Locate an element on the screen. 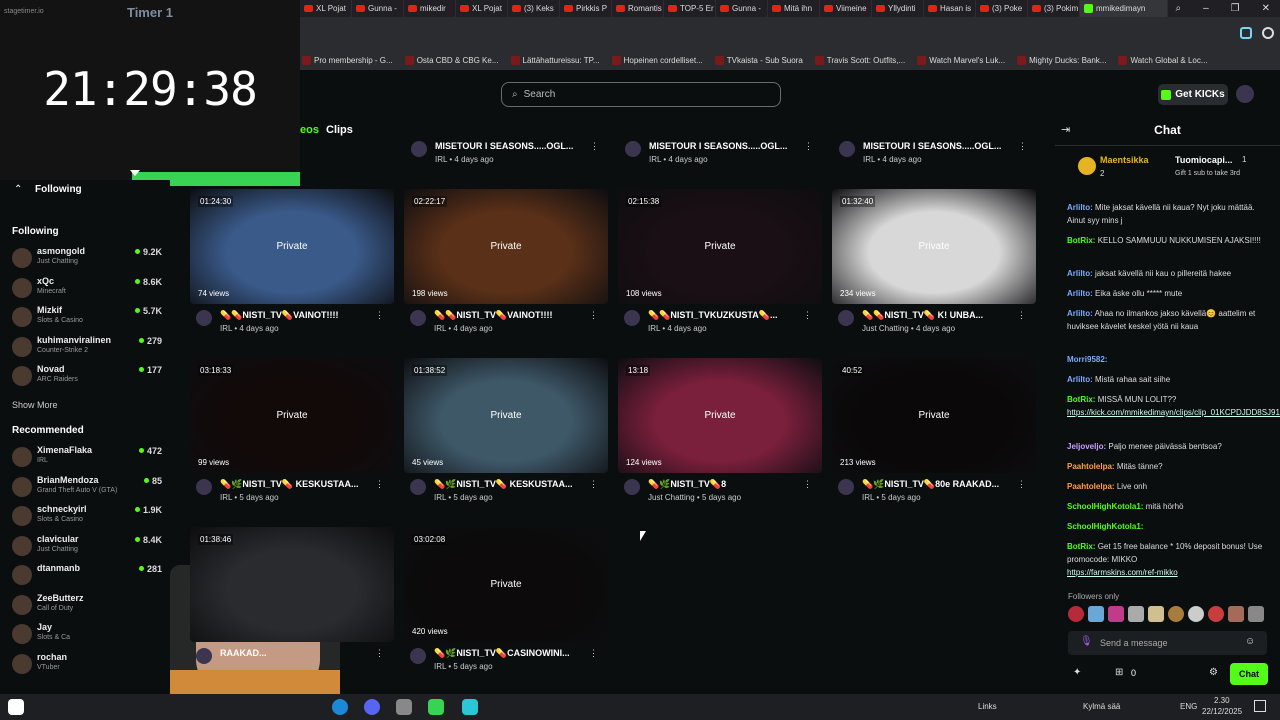 This screenshot has height=720, width=1280. sidebar-channel: rochan VTuber is located at coordinates (87, 664).